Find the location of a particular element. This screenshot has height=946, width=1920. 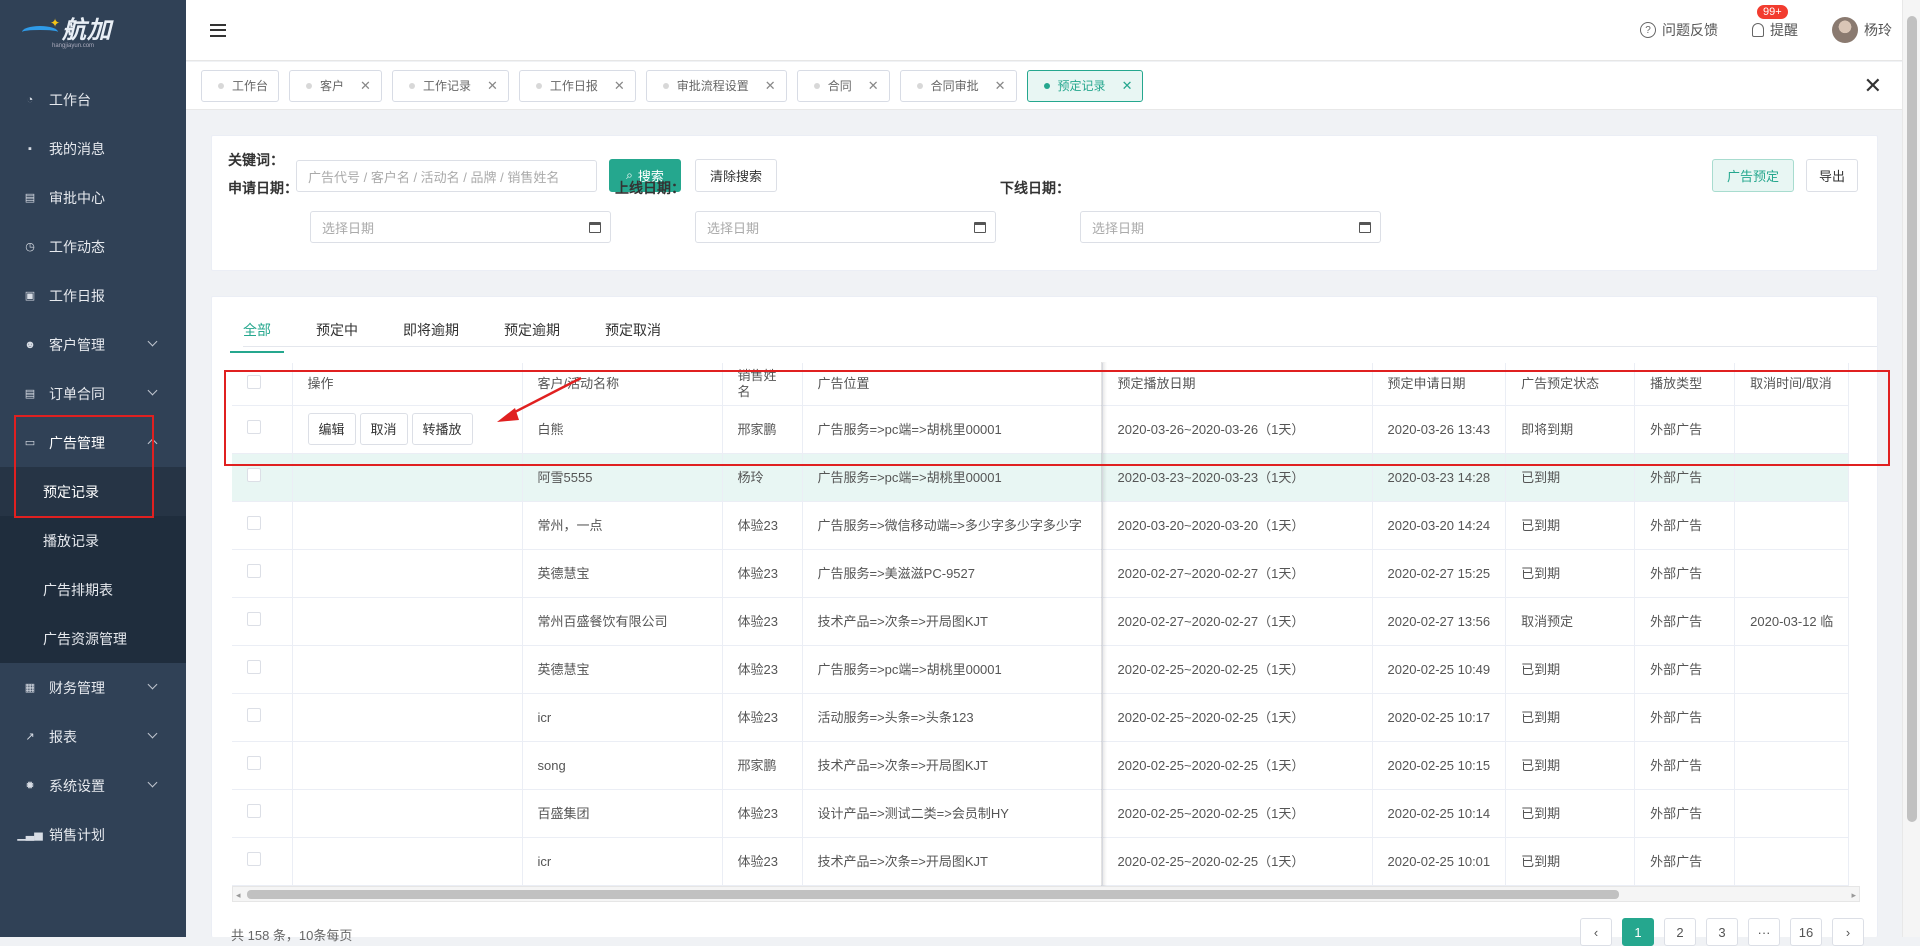

user-menu: 杨玲 is located at coordinates (1862, 30).